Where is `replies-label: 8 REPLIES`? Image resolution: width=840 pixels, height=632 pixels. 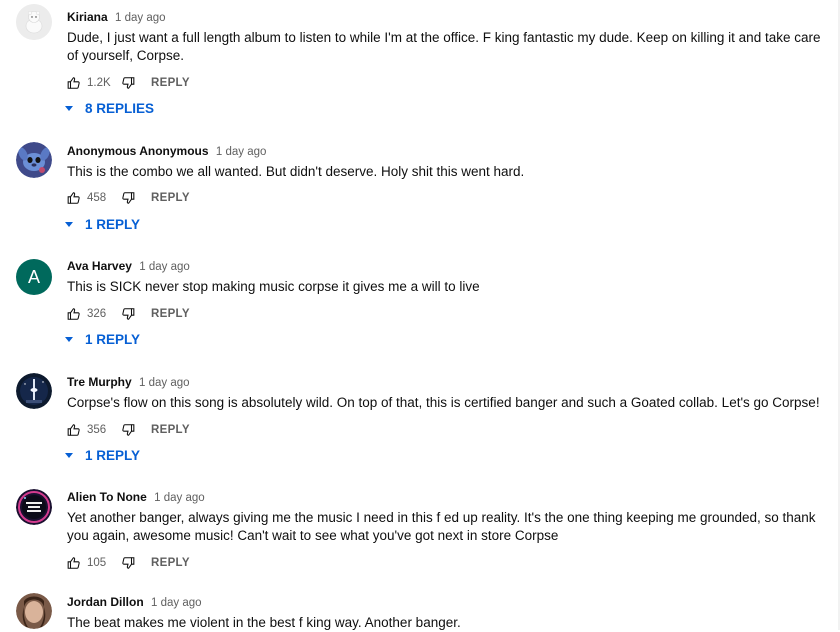 replies-label: 8 REPLIES is located at coordinates (120, 108).